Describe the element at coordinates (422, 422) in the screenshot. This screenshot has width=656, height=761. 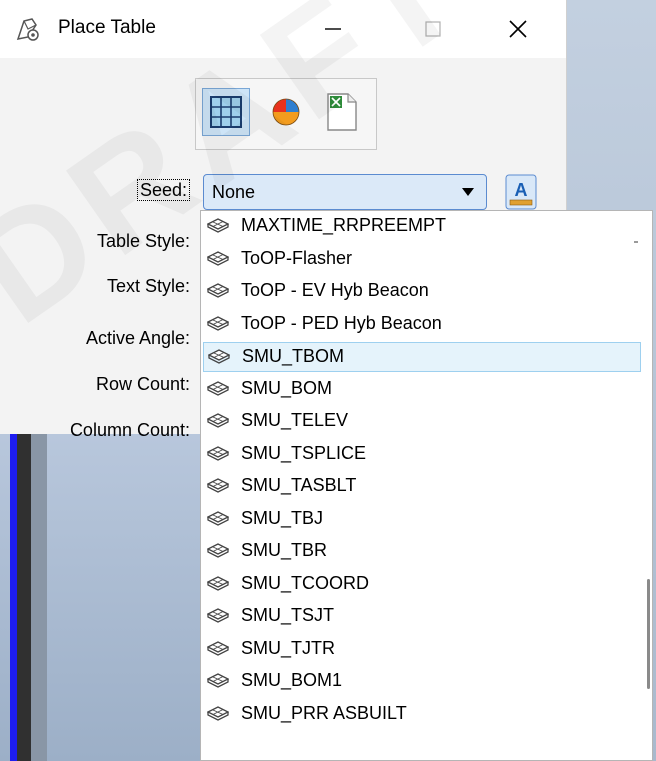
I see `dropdown-list-item: SMU_TELEV` at that location.